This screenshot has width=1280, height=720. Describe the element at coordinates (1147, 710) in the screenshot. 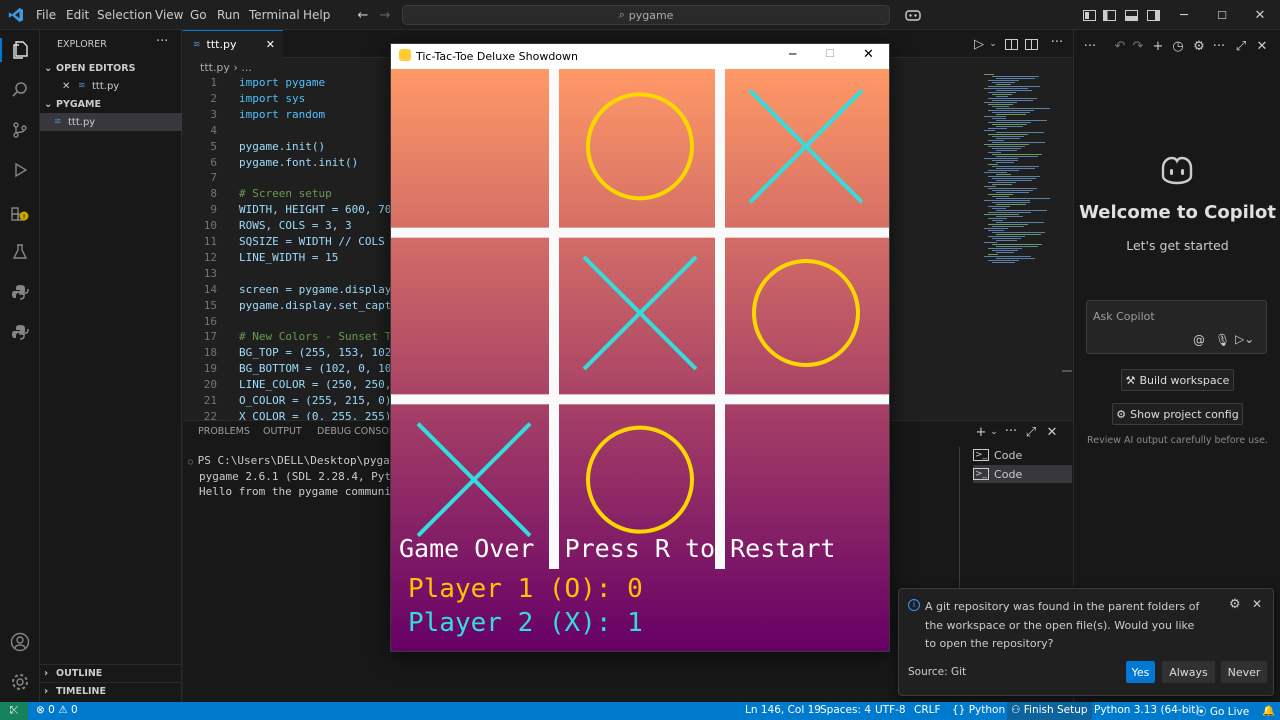

I see `python-interpreter: Python 3.13 (64-bit)` at that location.